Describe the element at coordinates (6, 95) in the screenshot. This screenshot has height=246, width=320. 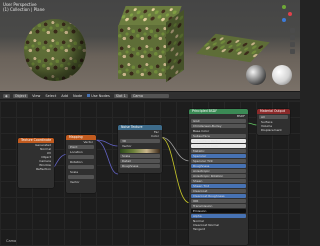
I see `editor-type-icon: ◈` at that location.